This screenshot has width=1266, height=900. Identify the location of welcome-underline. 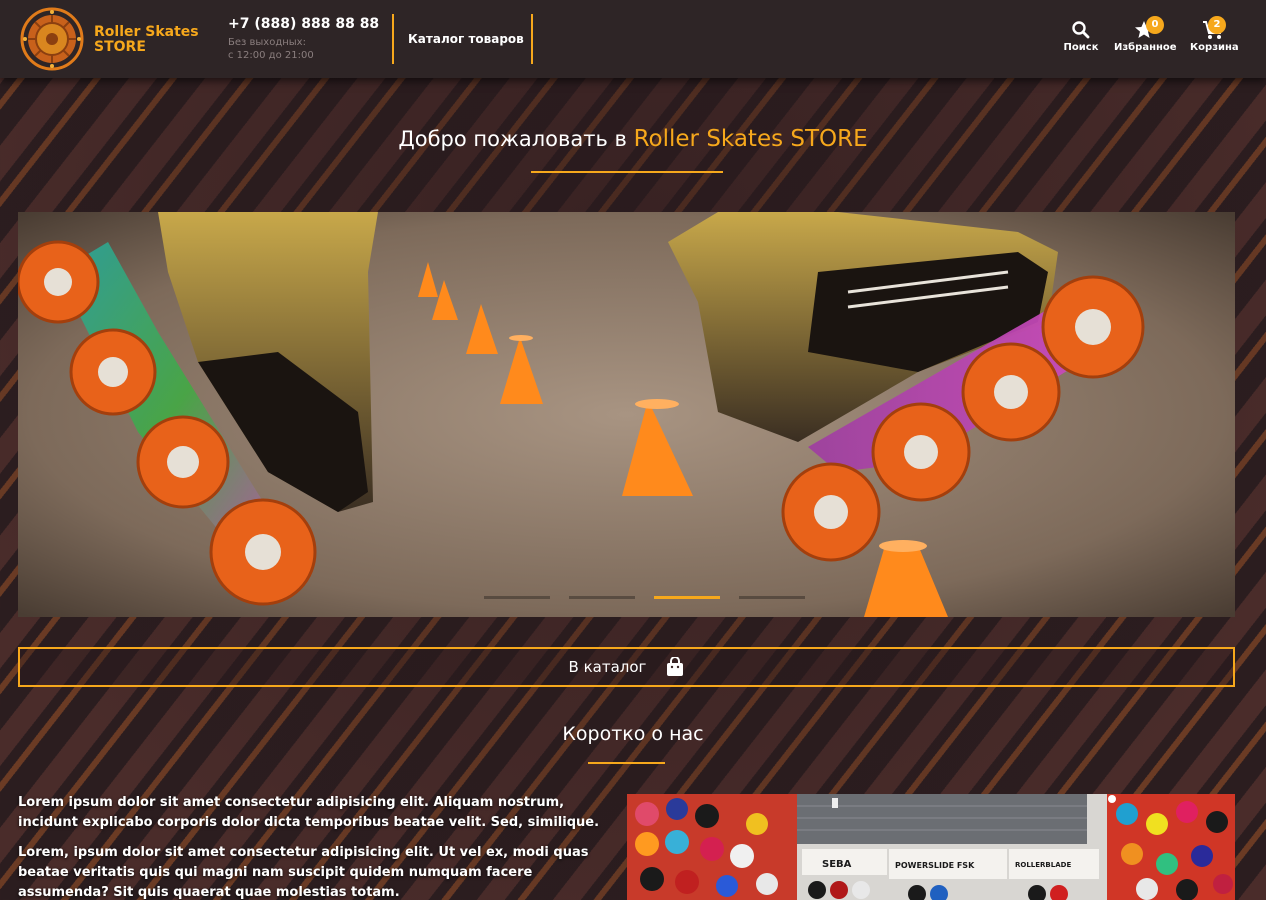
(627, 172).